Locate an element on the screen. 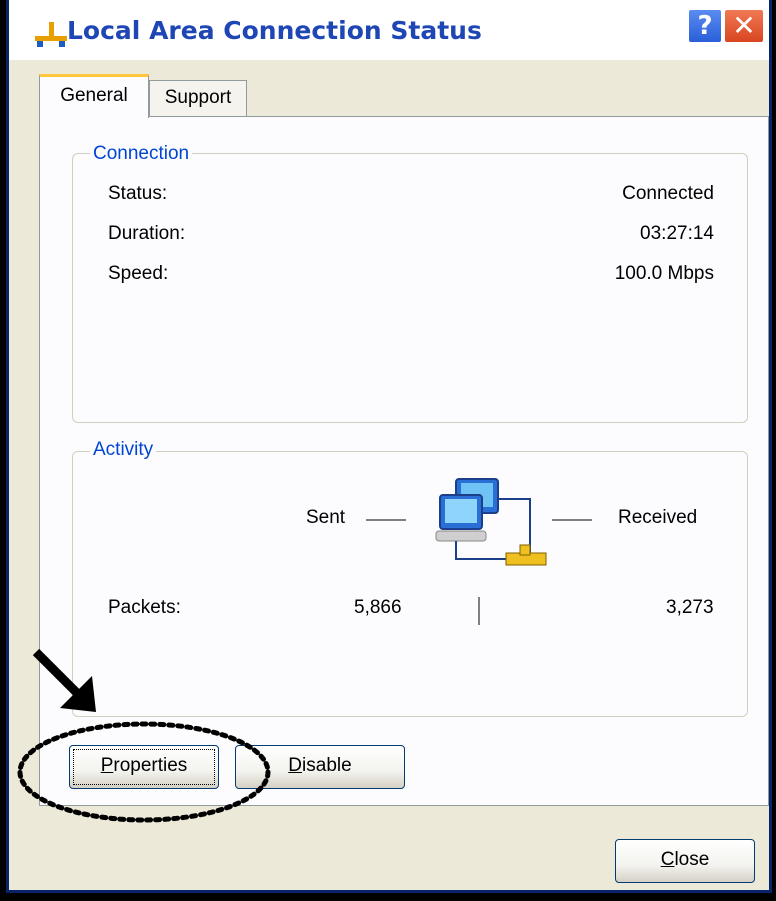 The width and height of the screenshot is (776, 901). duration-label: Duration: is located at coordinates (147, 233).